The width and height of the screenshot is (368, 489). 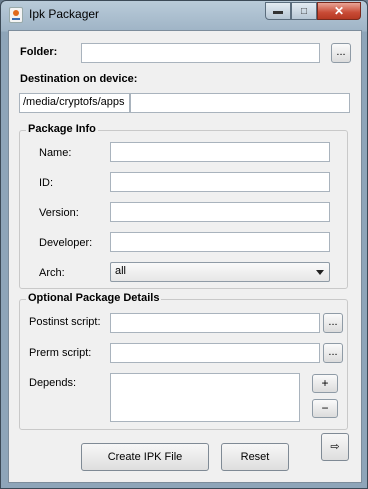 I want to click on developer-input, so click(x=220, y=242).